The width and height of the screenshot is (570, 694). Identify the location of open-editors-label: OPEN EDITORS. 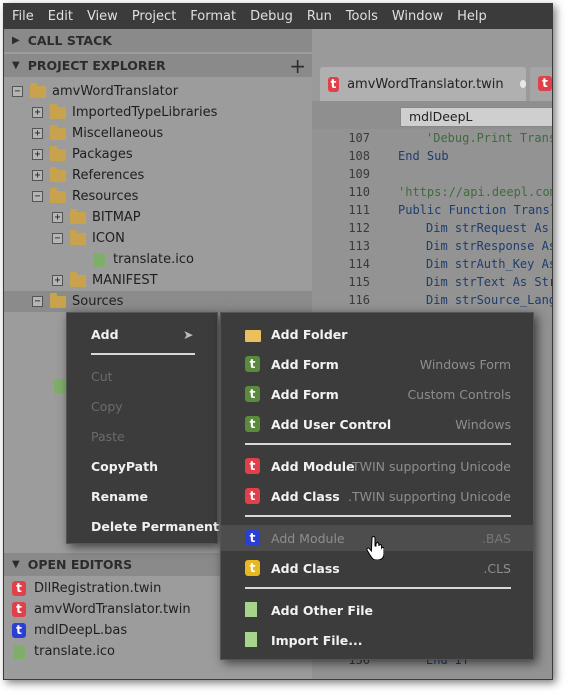
(80, 564).